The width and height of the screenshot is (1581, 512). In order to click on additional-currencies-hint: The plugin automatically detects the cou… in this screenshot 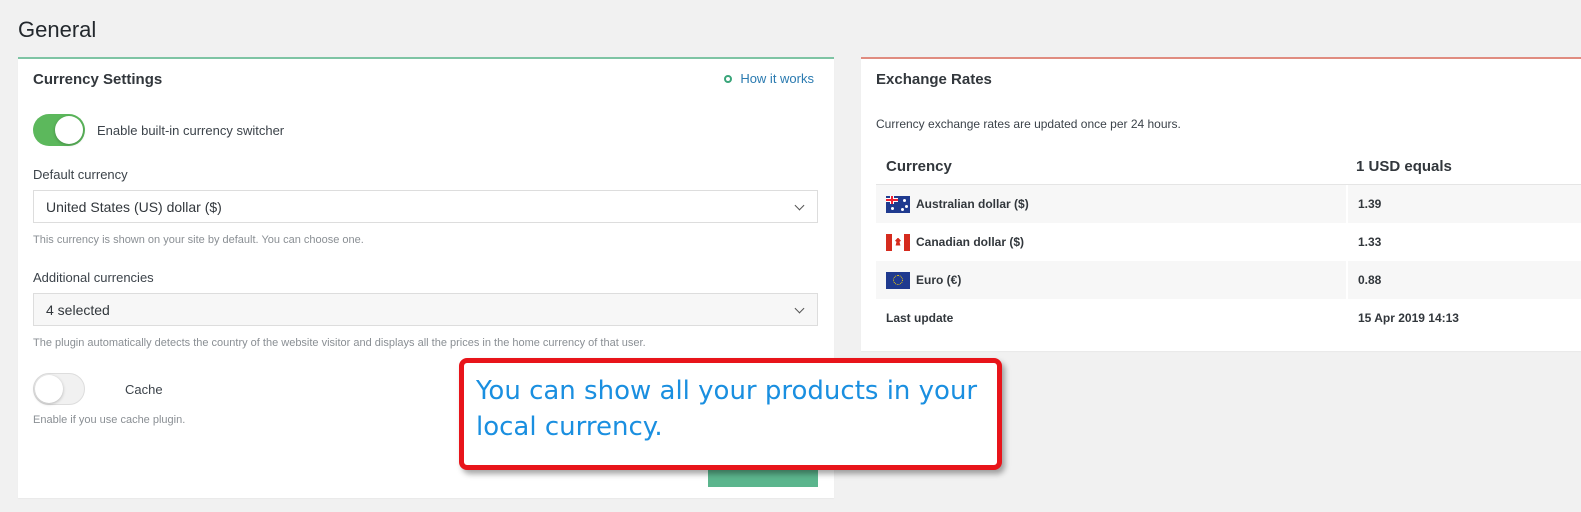, I will do `click(339, 343)`.